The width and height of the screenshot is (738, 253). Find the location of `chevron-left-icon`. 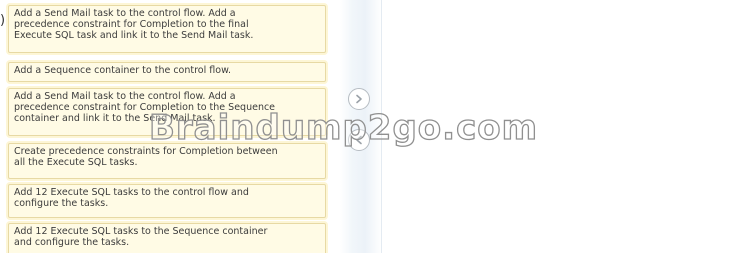

chevron-left-icon is located at coordinates (359, 140).